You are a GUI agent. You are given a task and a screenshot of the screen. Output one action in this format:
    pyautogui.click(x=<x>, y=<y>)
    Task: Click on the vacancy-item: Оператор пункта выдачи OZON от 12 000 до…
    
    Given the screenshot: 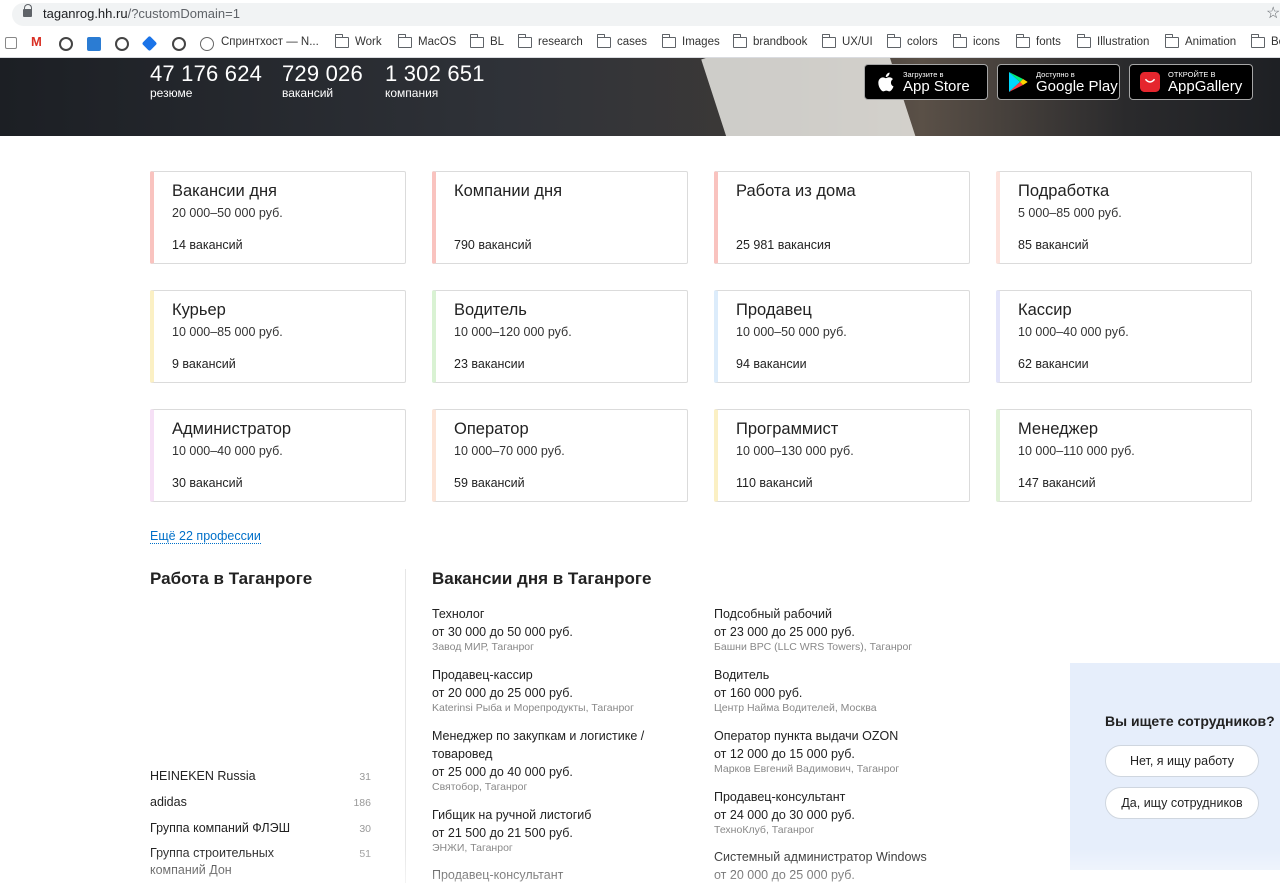 What is the action you would take?
    pyautogui.click(x=864, y=751)
    